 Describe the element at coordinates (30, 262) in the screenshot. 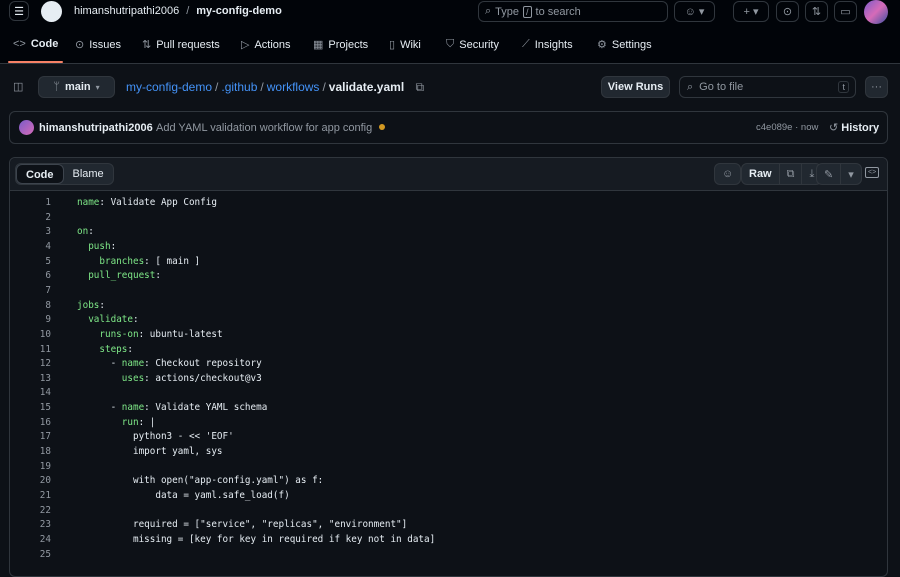

I see `line-number: 5` at that location.